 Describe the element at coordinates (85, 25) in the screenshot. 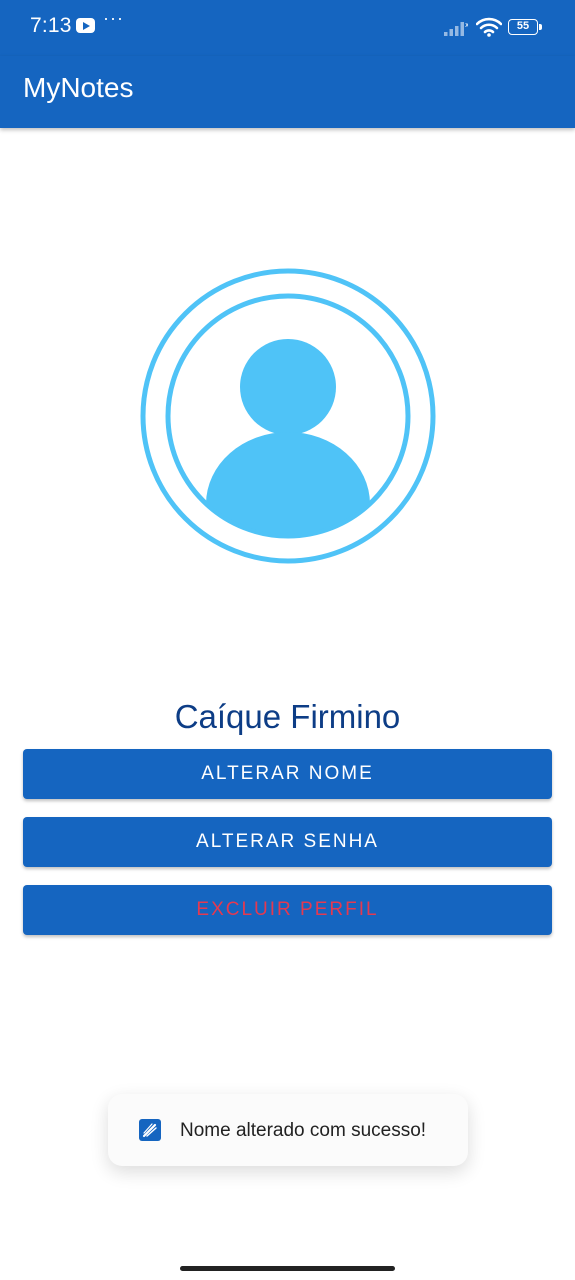

I see `youtube-notification-icon` at that location.